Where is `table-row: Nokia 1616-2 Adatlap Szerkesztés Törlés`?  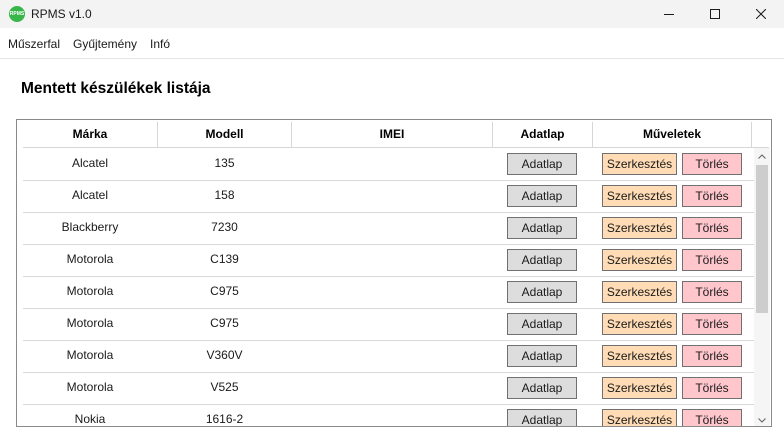
table-row: Nokia 1616-2 Adatlap Szerkesztés Törlés is located at coordinates (389, 415).